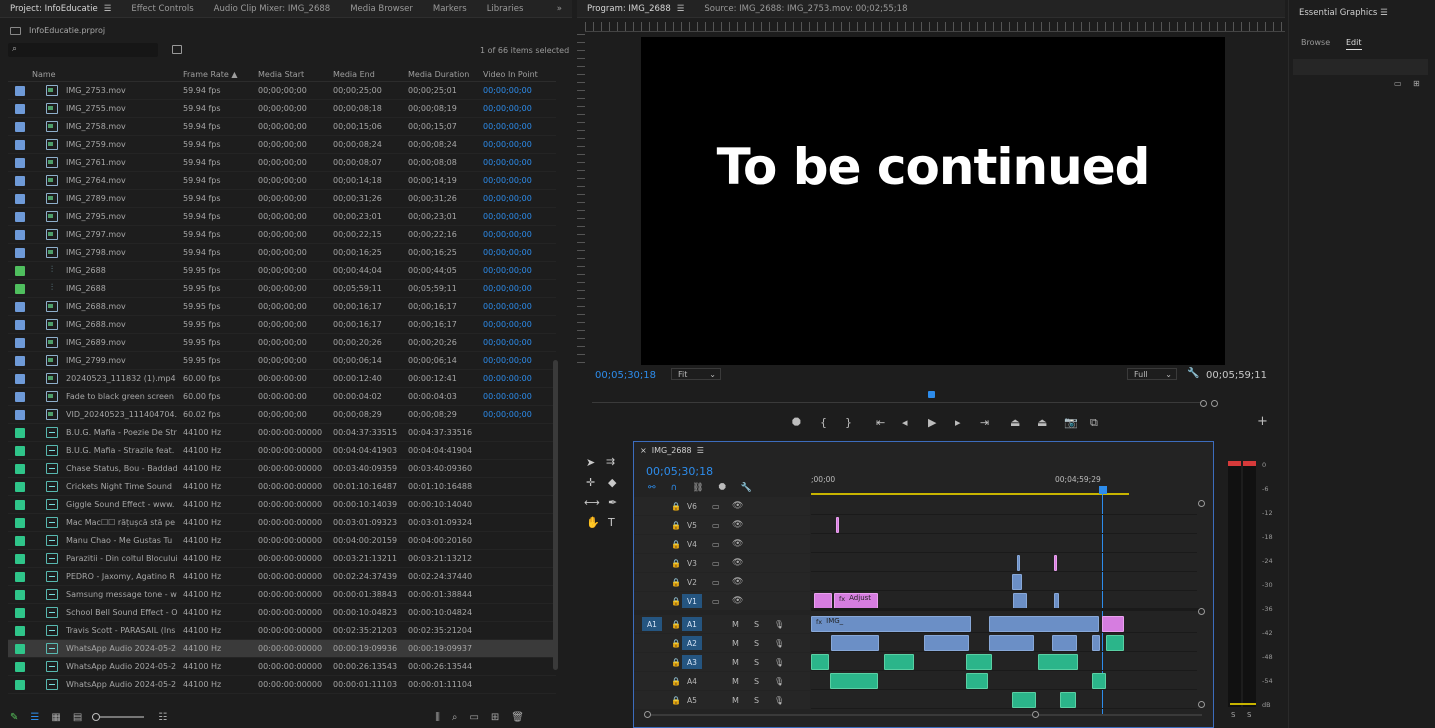  I want to click on program-current-timecode: 00;05;30;18, so click(625, 375).